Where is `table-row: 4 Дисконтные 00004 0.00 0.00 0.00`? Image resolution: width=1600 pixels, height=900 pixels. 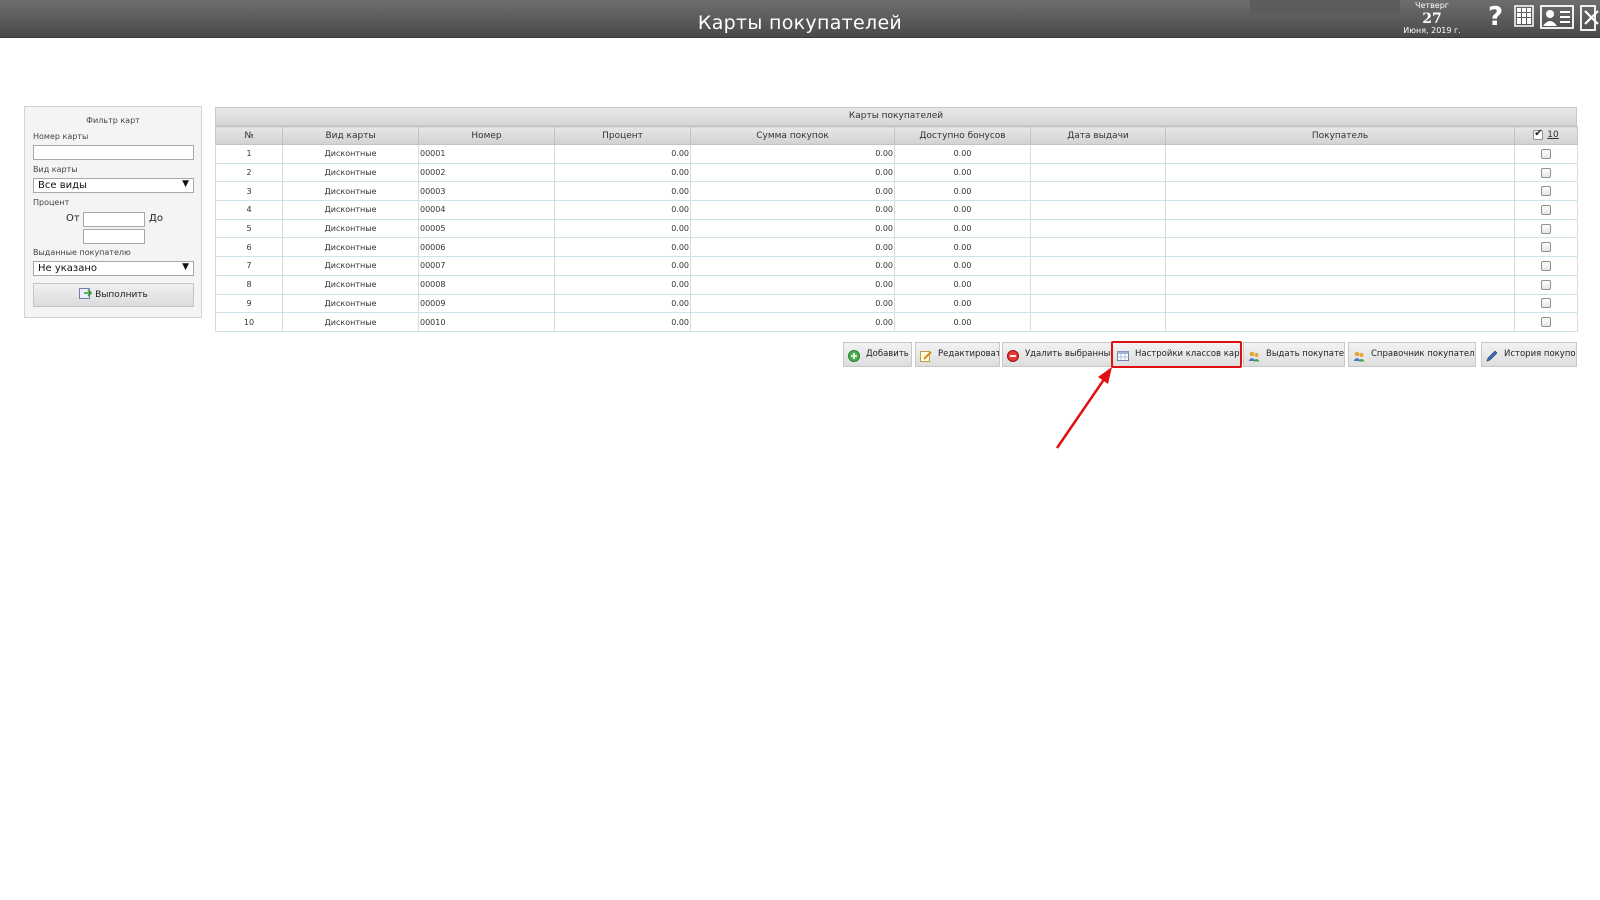 table-row: 4 Дисконтные 00004 0.00 0.00 0.00 is located at coordinates (896, 210).